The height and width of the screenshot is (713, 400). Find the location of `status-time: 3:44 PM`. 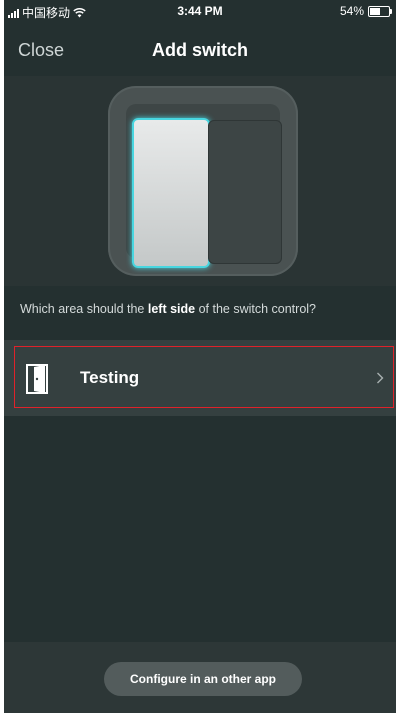

status-time: 3:44 PM is located at coordinates (200, 11).